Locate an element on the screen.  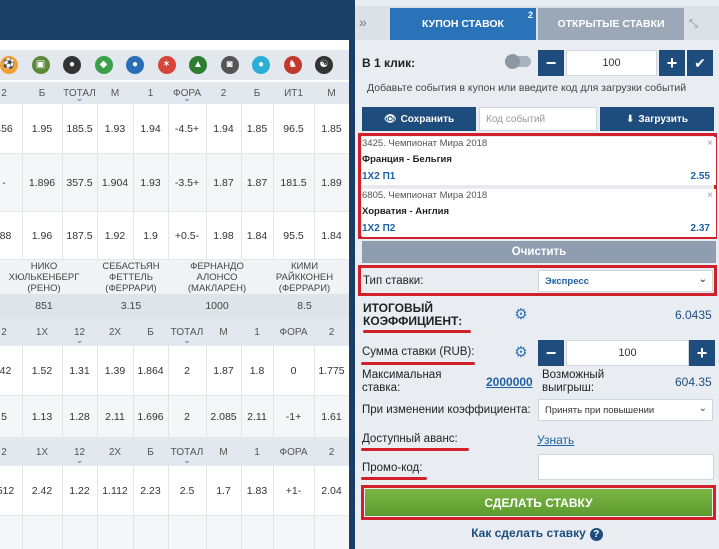
odds-cell: 1.61 is located at coordinates (331, 416).